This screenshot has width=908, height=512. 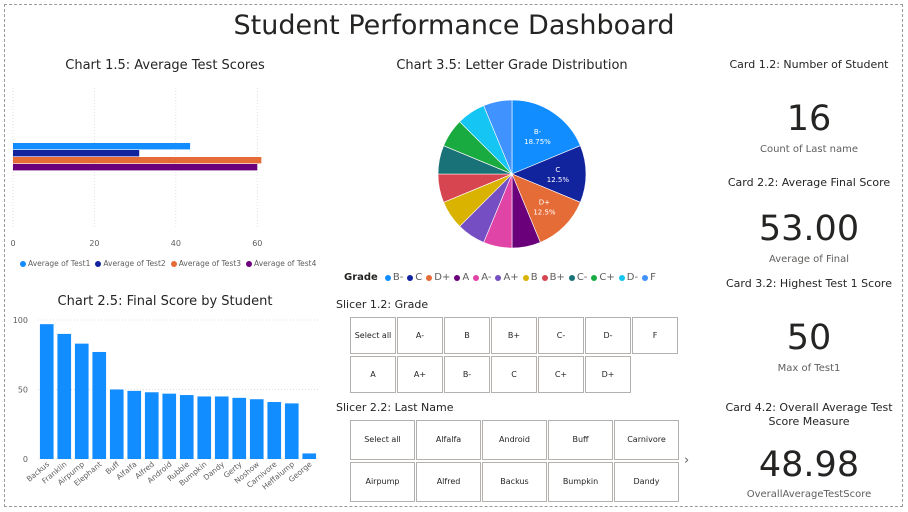 I want to click on slicer-tile-c+: C+, so click(x=561, y=374).